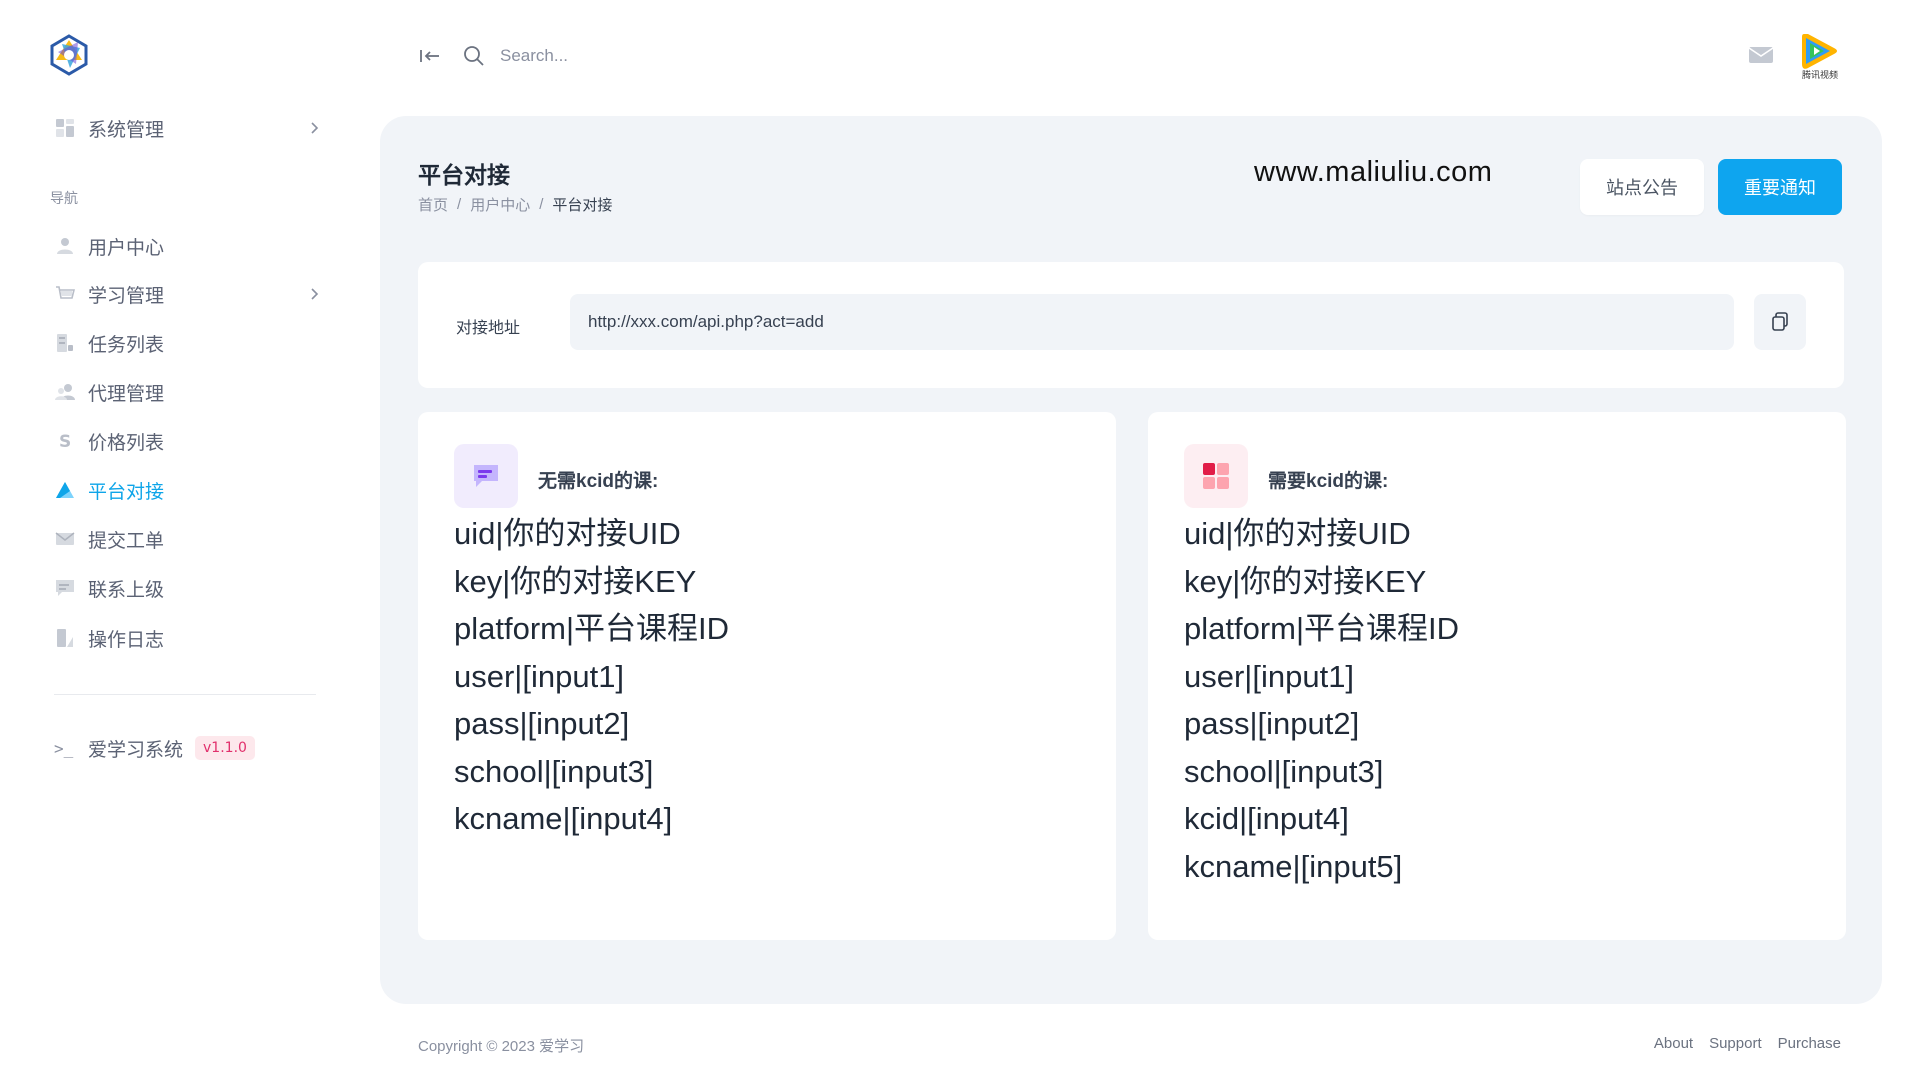 The width and height of the screenshot is (1913, 1074). Describe the element at coordinates (1642, 187) in the screenshot. I see `site-announcement-button: 站点公告` at that location.